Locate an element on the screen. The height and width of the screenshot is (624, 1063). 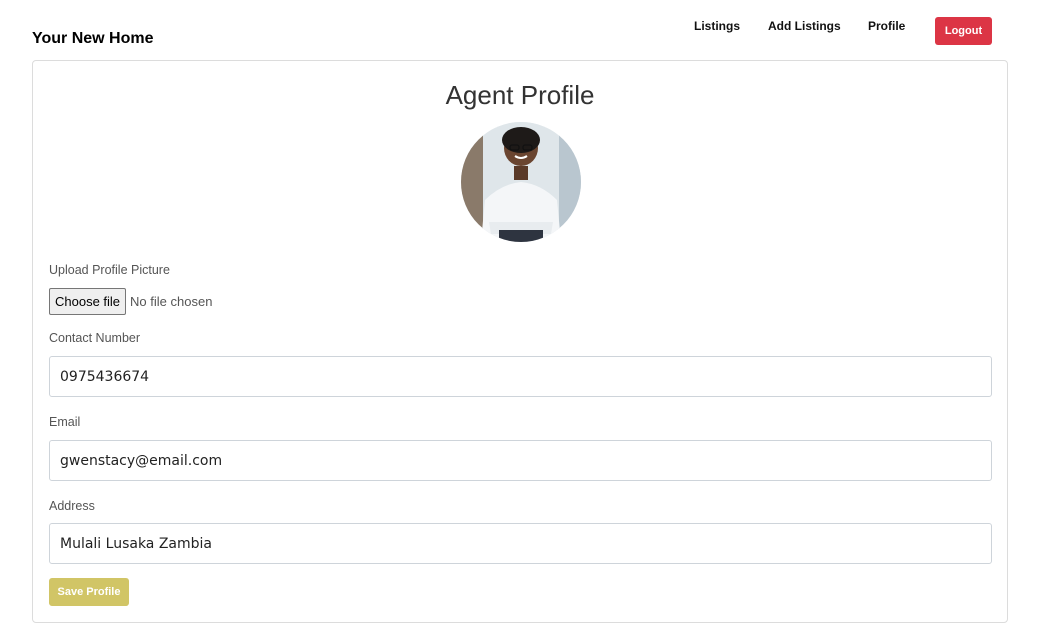
top-nav: Listings Add Listings Profile Logout is located at coordinates (531, 30).